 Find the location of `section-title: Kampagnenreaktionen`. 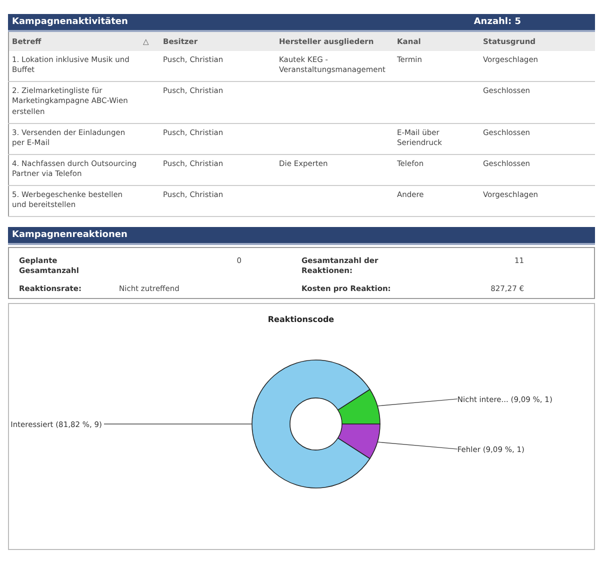

section-title: Kampagnenreaktionen is located at coordinates (70, 235).